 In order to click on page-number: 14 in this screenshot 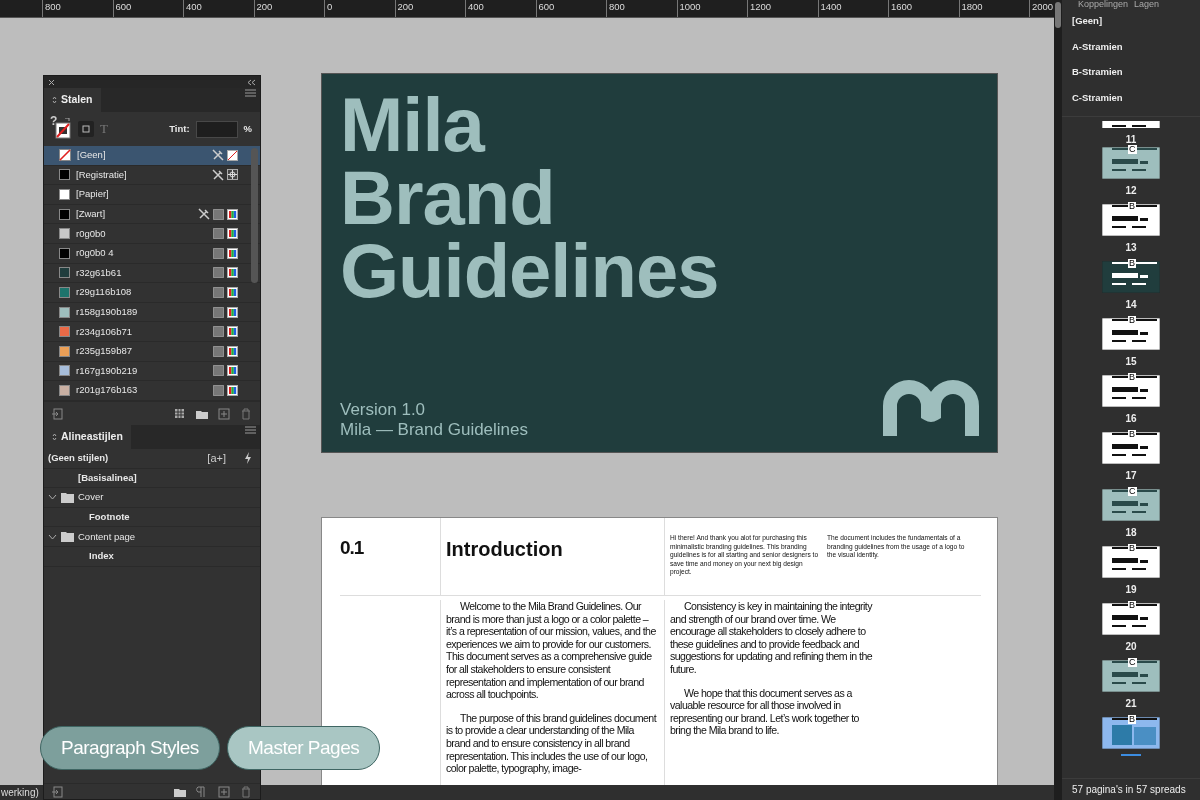, I will do `click(1131, 305)`.